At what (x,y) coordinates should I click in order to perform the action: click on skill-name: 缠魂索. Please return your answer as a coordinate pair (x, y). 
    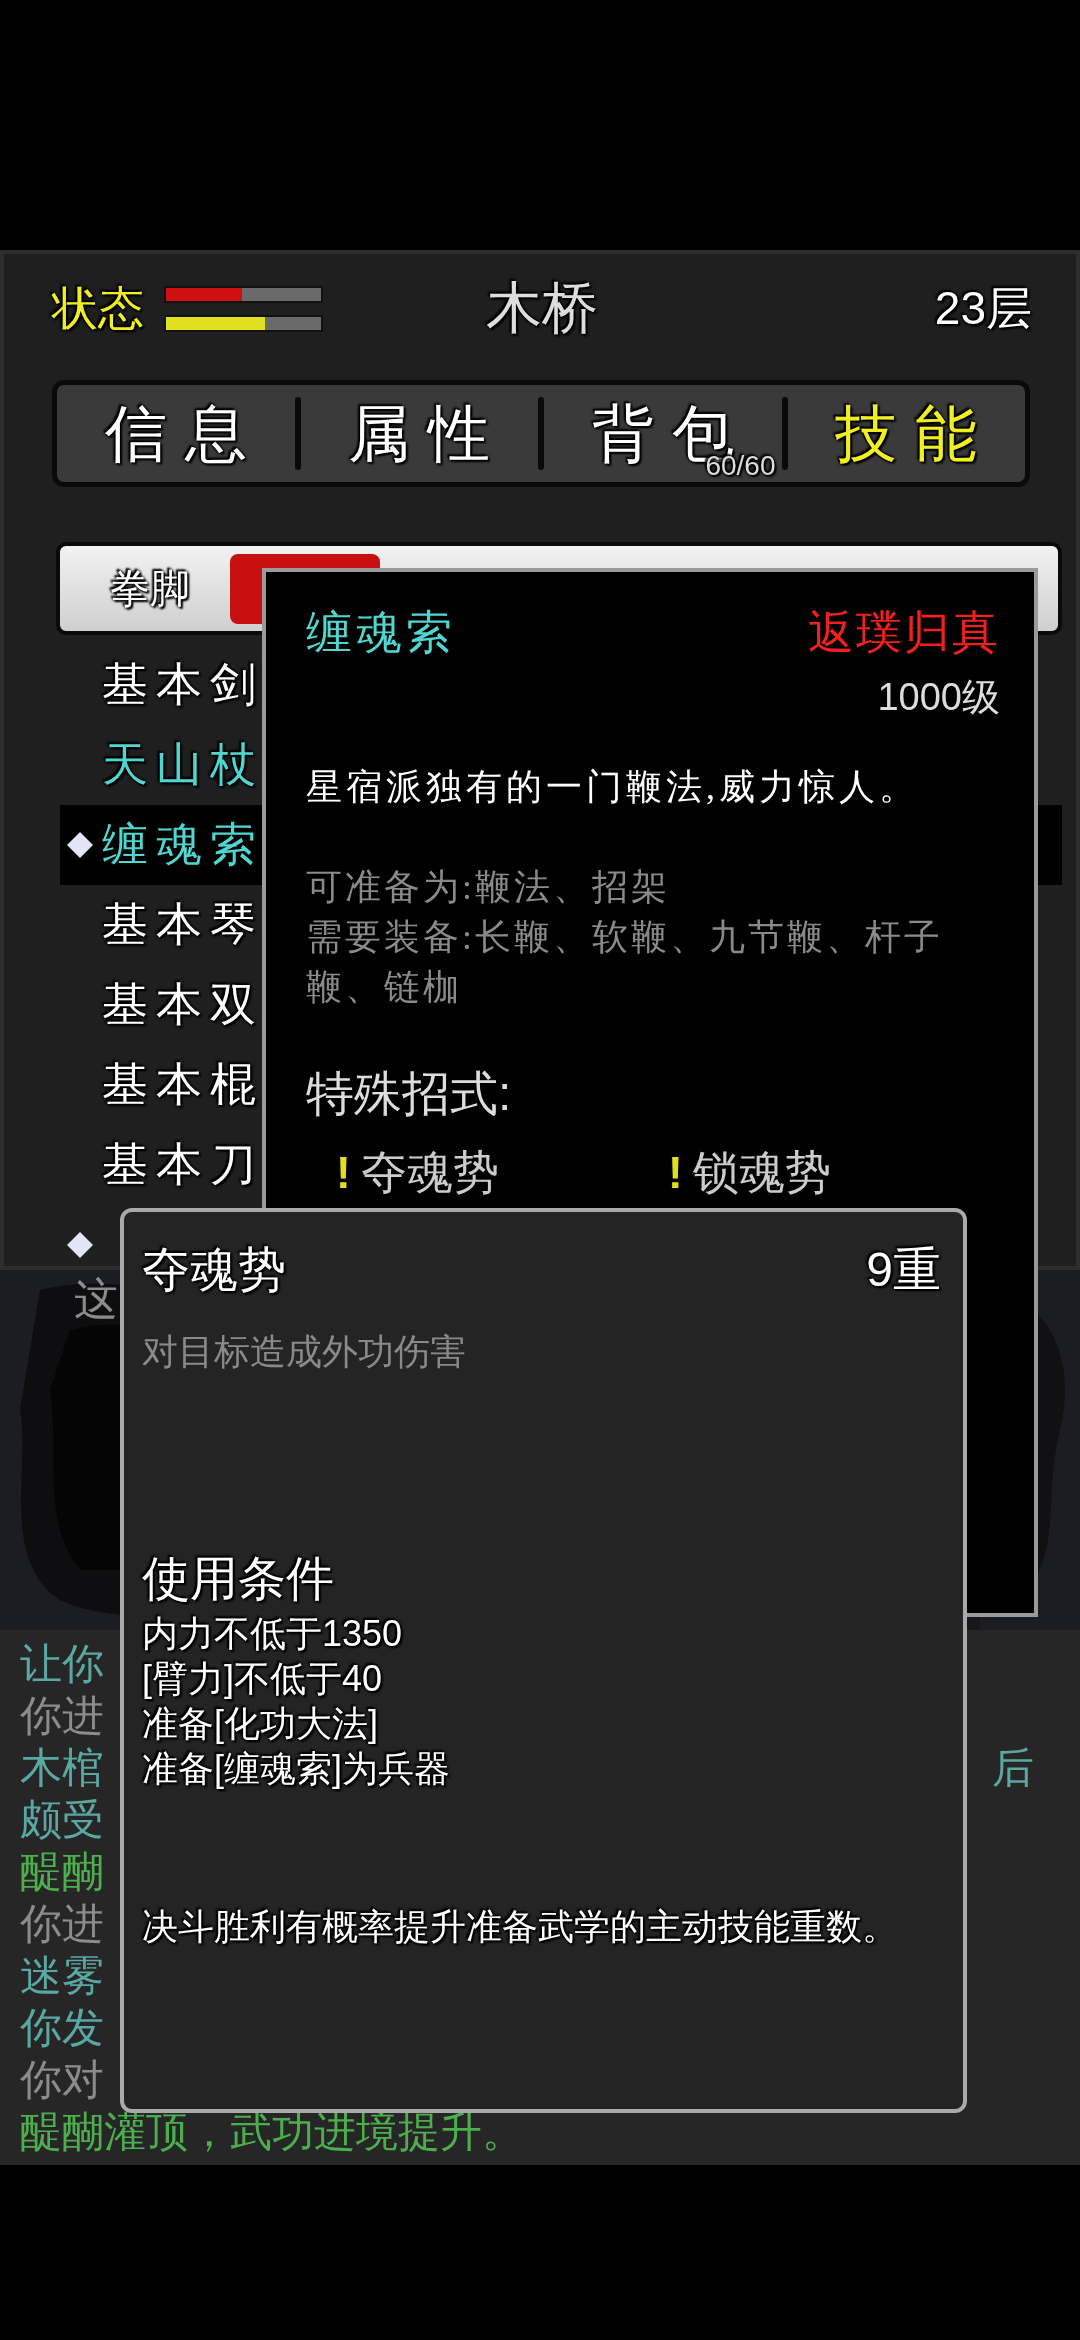
    Looking at the image, I should click on (183, 845).